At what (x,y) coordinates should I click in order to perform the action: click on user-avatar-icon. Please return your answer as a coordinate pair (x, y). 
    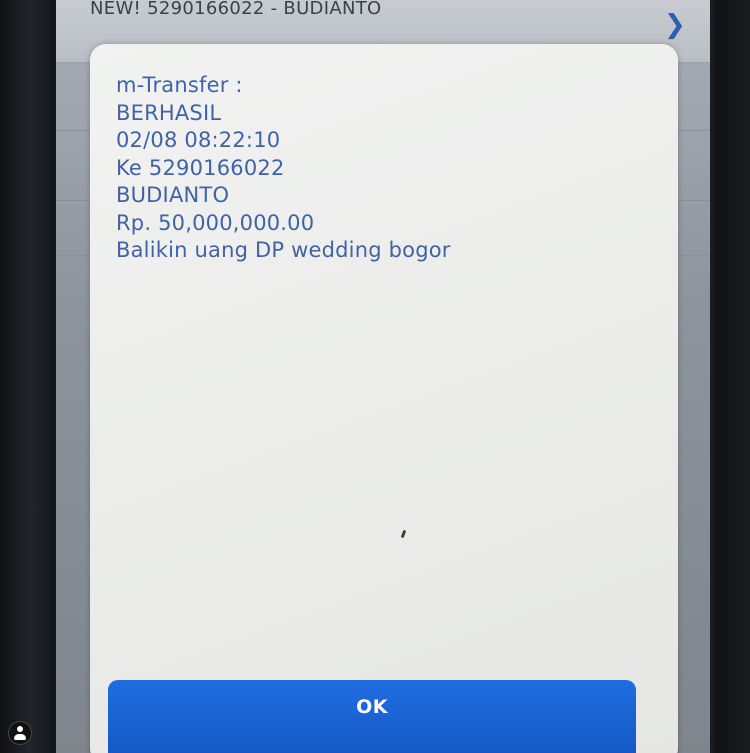
    Looking at the image, I should click on (20, 733).